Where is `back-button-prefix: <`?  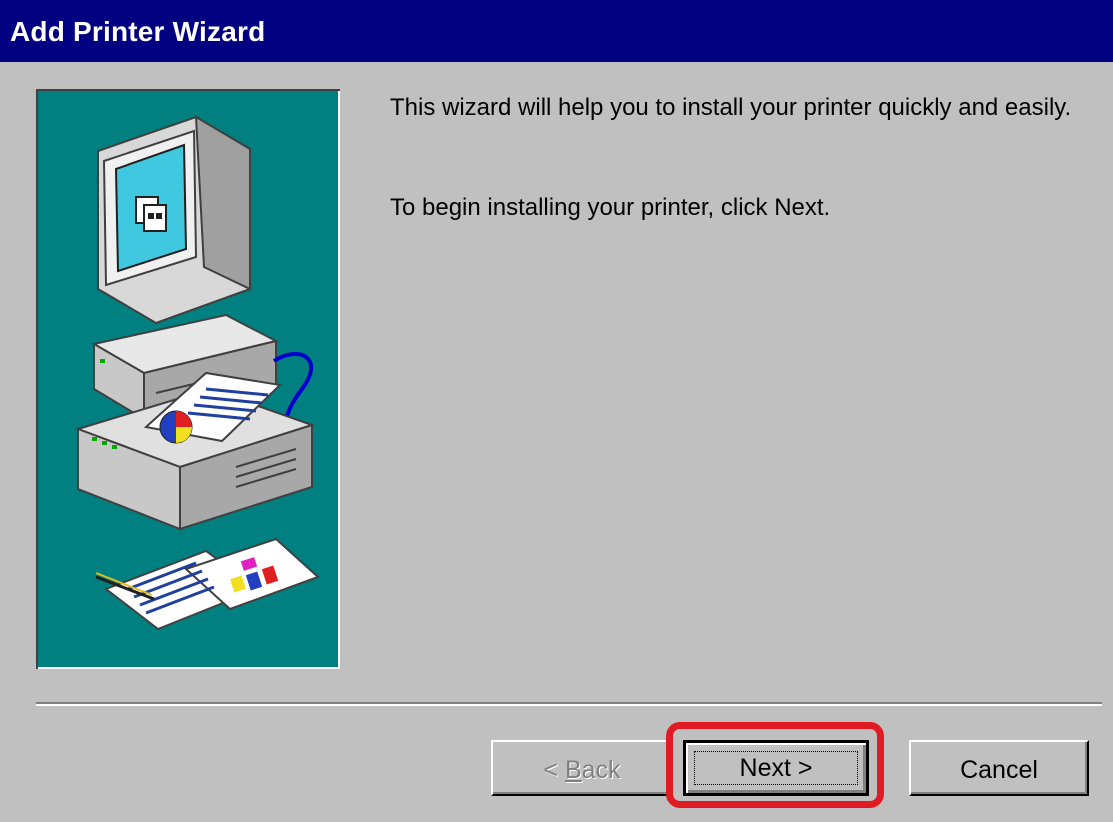
back-button-prefix: < is located at coordinates (554, 770).